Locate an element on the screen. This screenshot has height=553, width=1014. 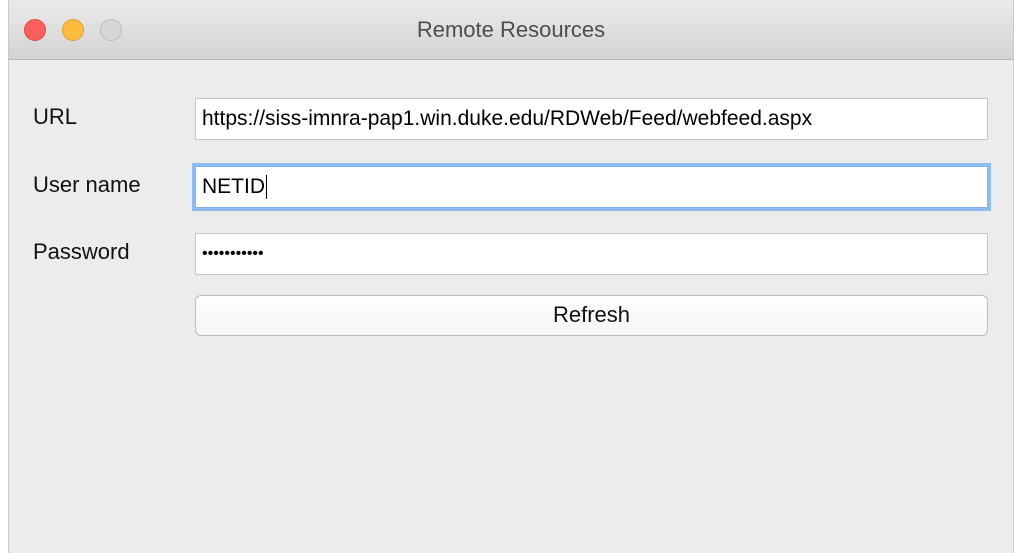
username-field: NETID is located at coordinates (591, 187).